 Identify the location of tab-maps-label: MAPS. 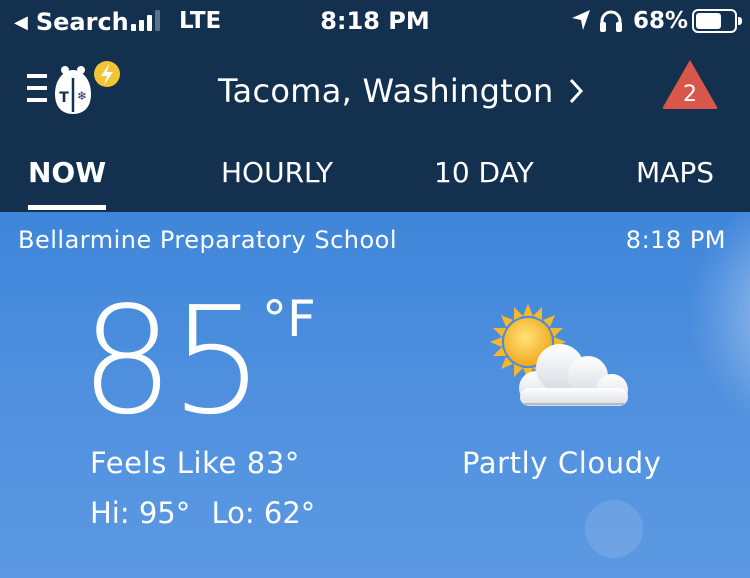
(675, 172).